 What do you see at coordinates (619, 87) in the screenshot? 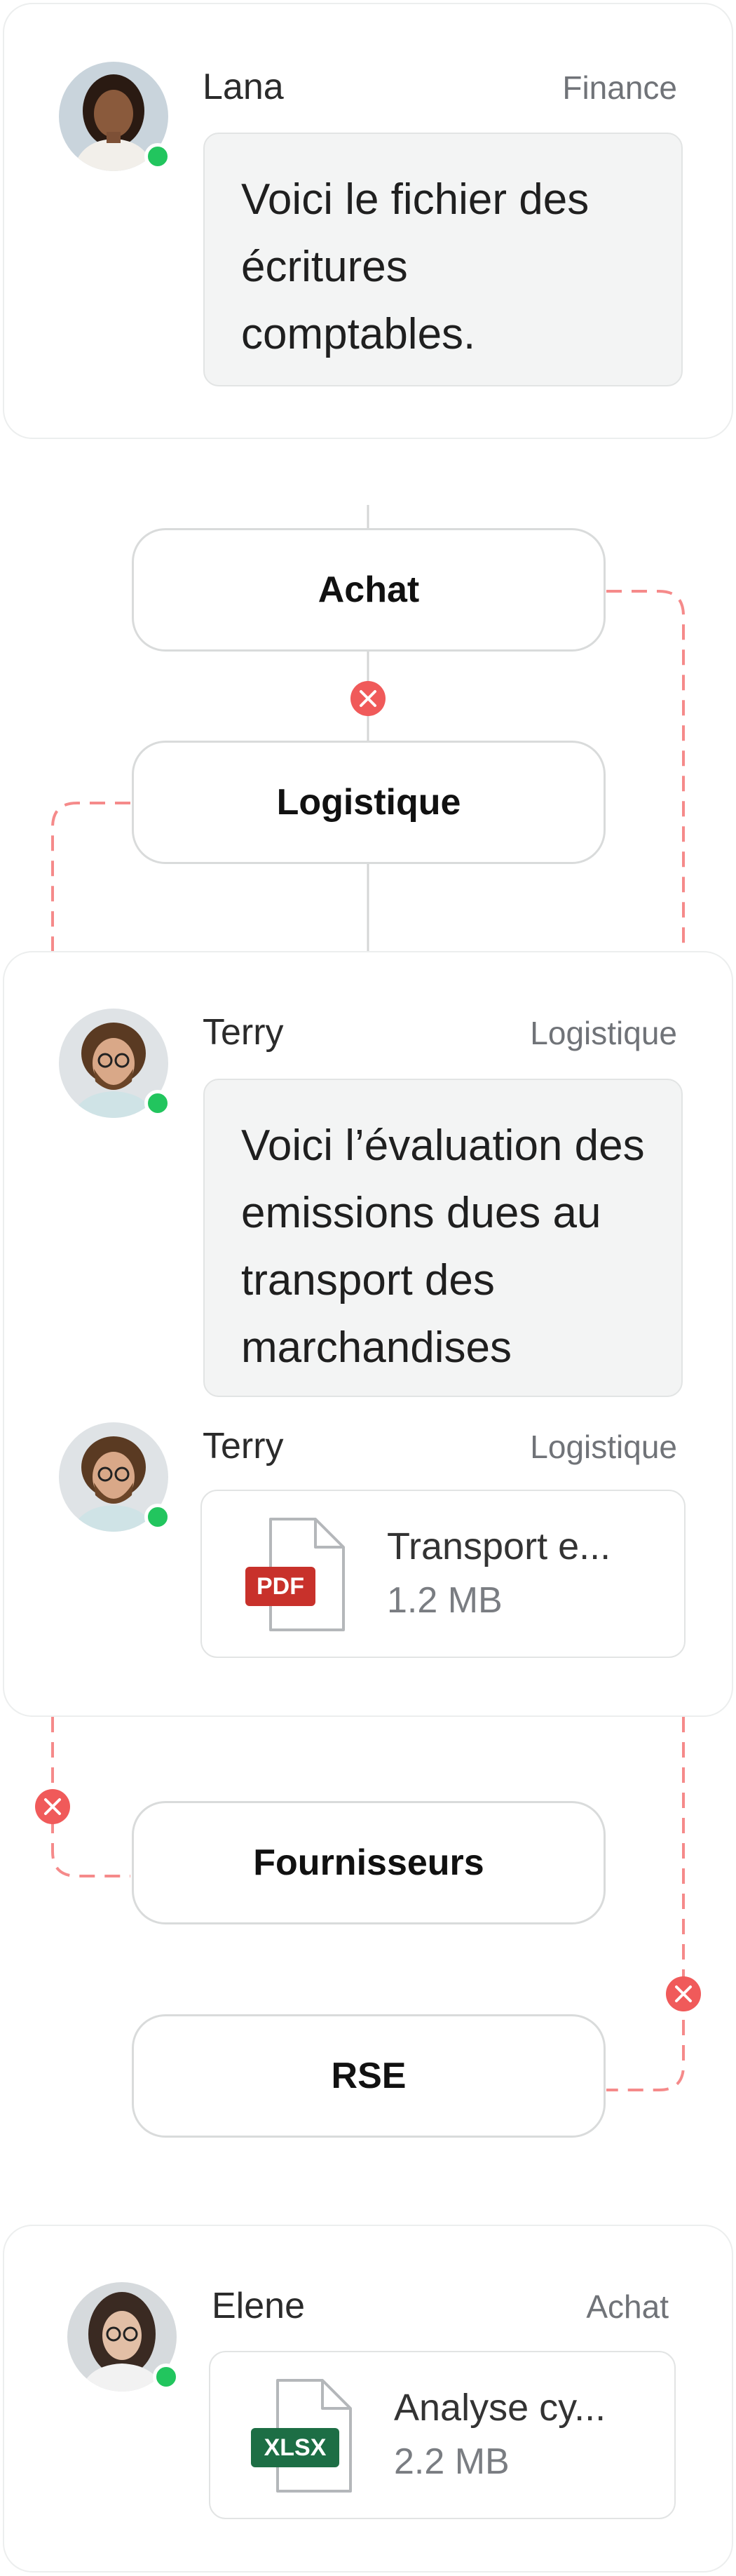
I see `sender-department: Finance` at bounding box center [619, 87].